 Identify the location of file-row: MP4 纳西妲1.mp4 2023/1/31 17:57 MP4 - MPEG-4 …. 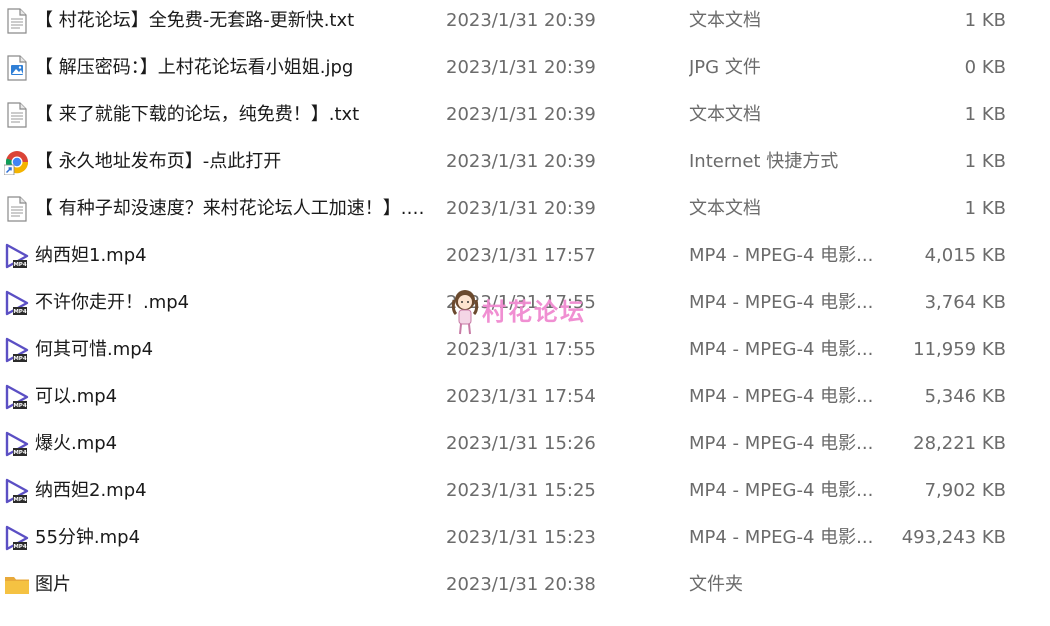
(525, 255).